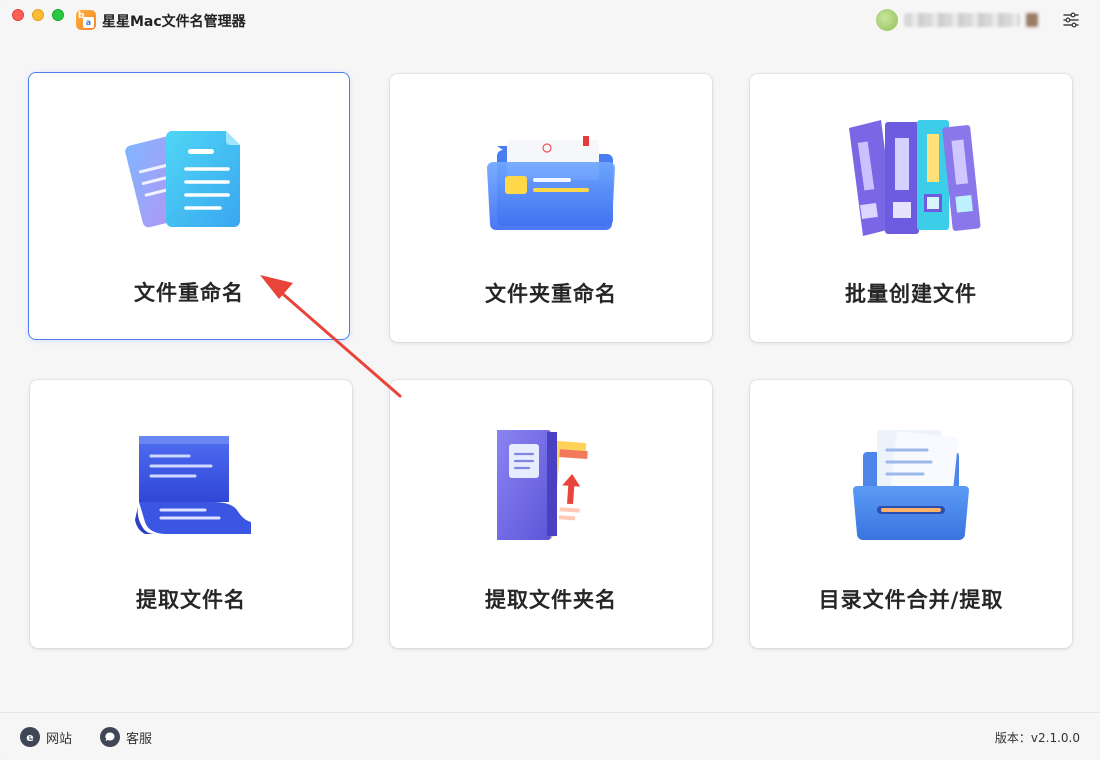 The width and height of the screenshot is (1100, 760). I want to click on user-account, so click(957, 20).